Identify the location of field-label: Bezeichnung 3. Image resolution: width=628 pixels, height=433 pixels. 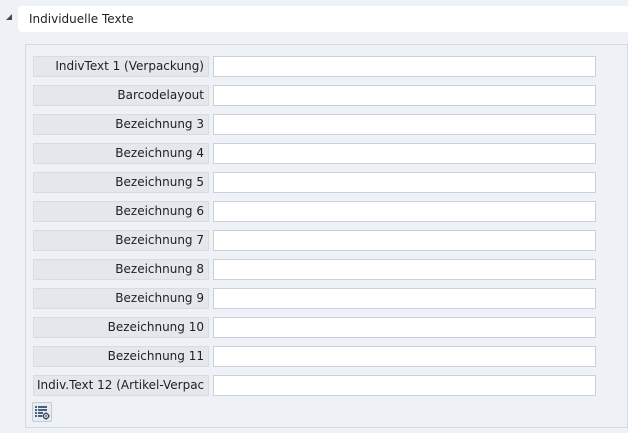
(121, 124).